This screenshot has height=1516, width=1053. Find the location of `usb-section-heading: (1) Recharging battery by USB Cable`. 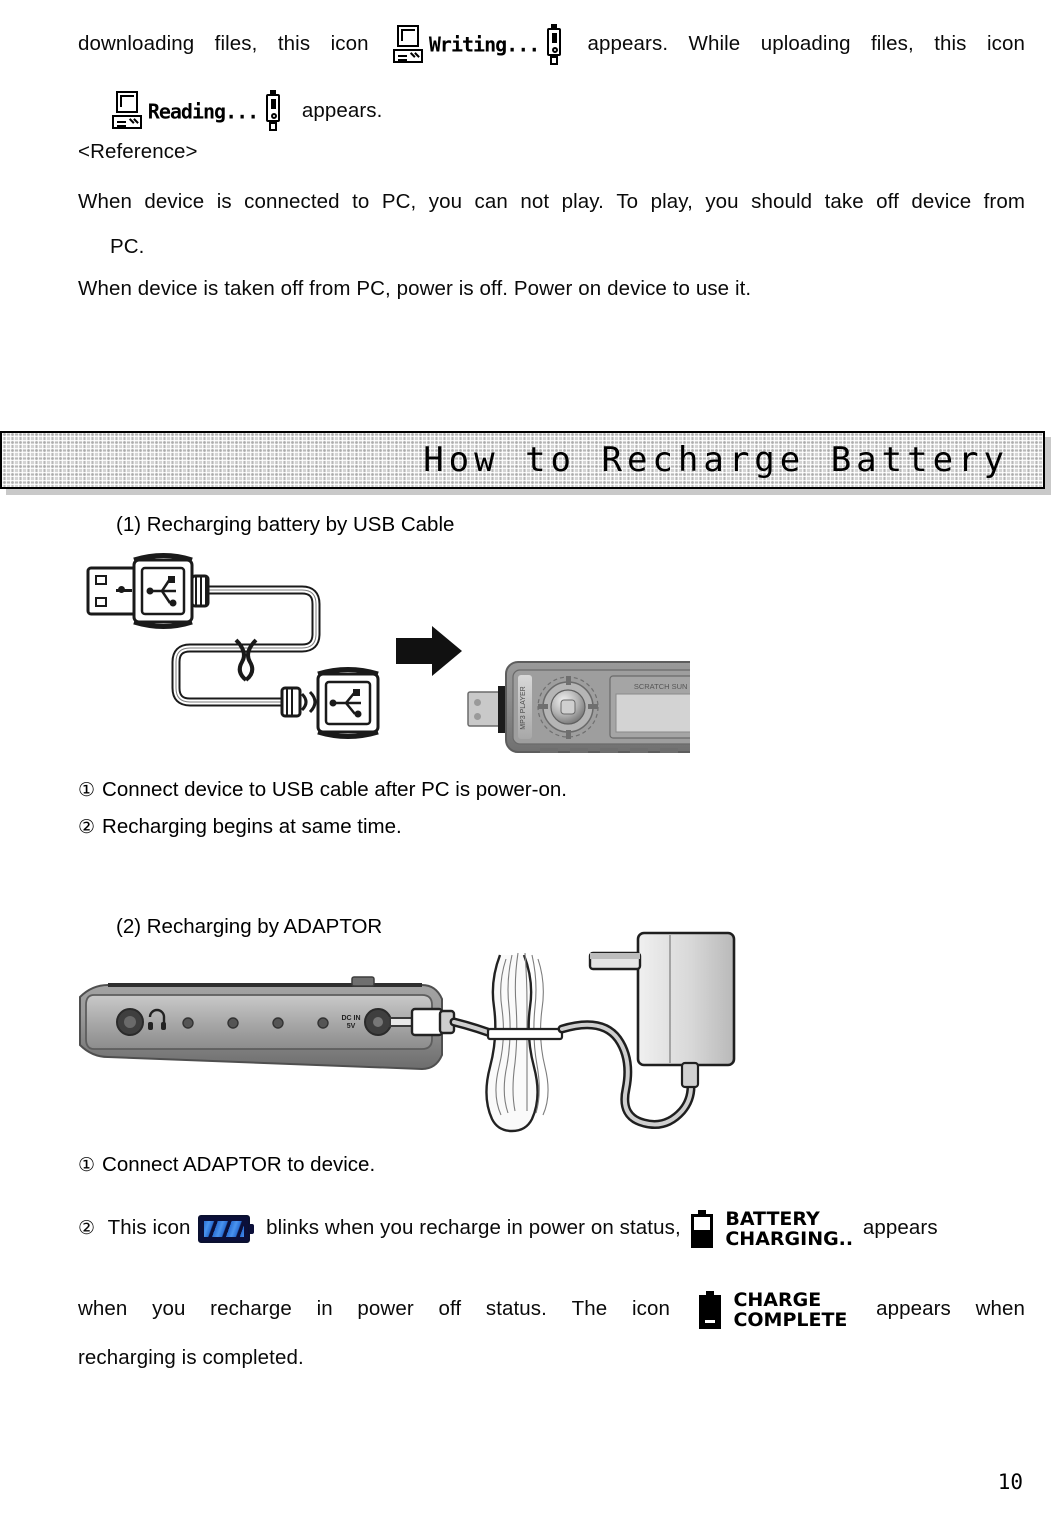

usb-section-heading: (1) Recharging battery by USB Cable is located at coordinates (285, 524).